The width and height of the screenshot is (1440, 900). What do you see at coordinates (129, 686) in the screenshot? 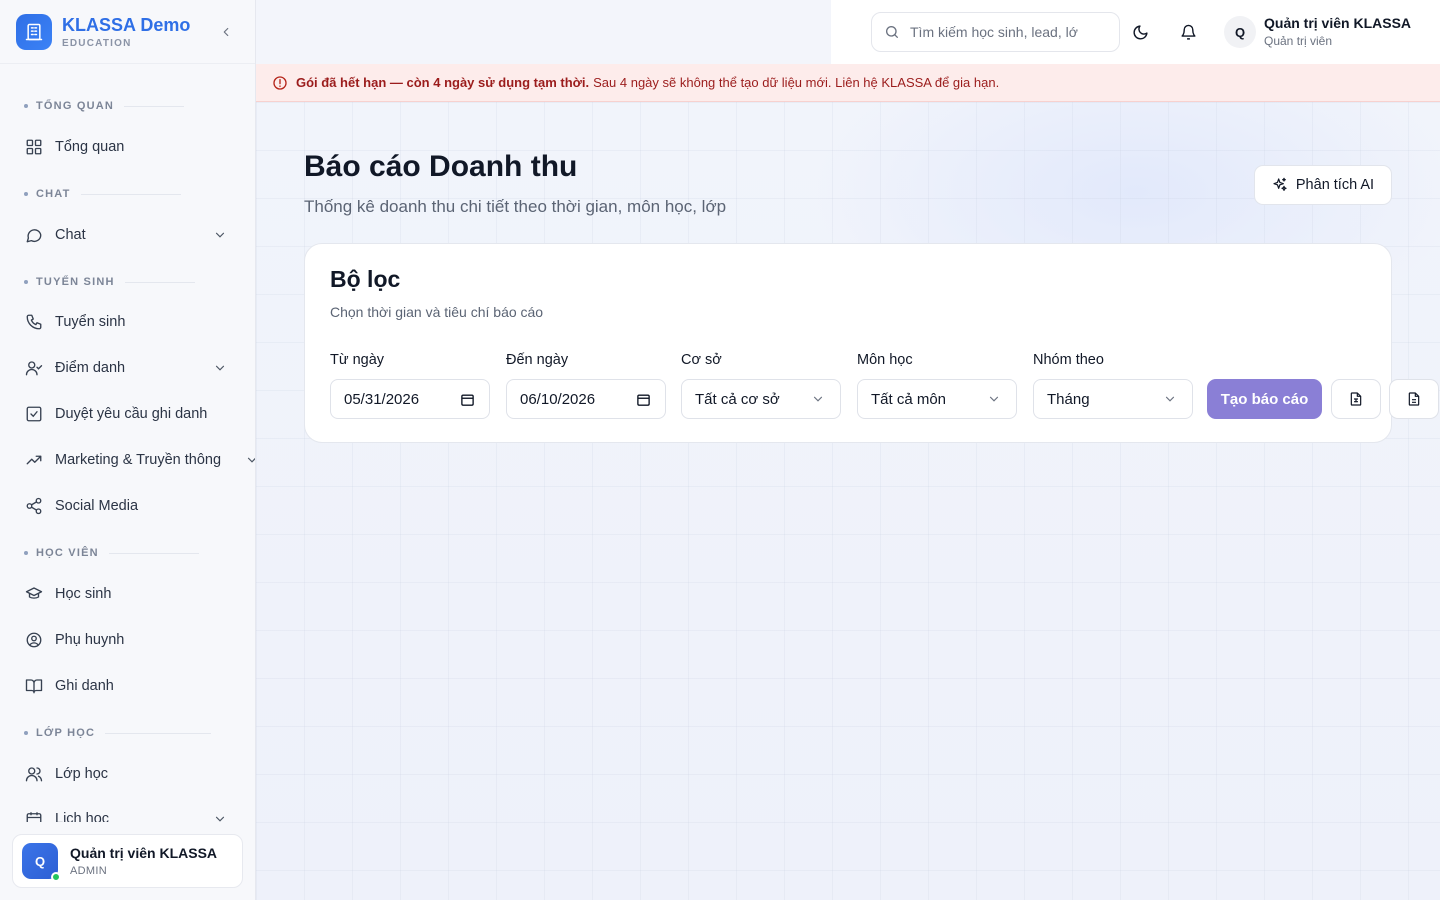
I see `sidebar-item-enrollment: Ghi danh` at bounding box center [129, 686].